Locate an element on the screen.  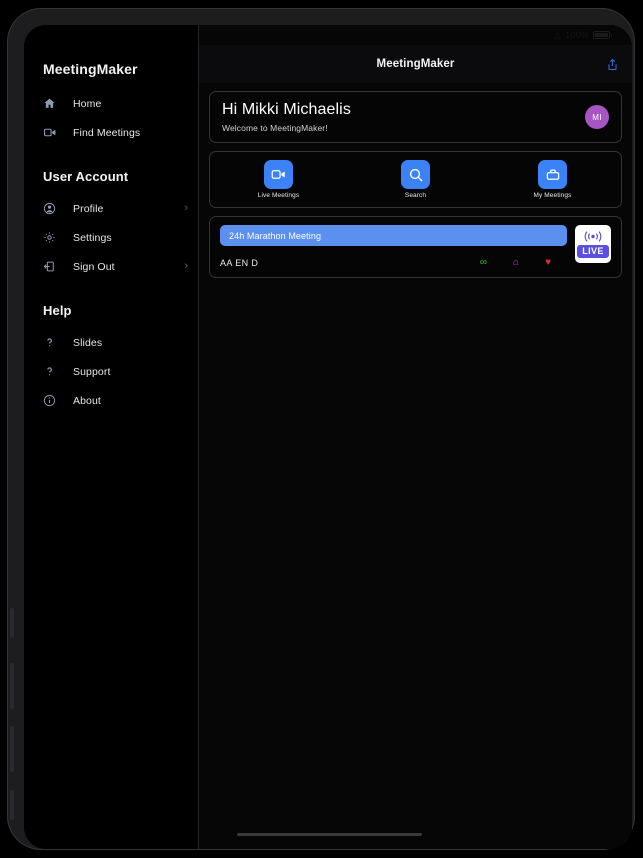
volume-down-button is located at coordinates (12, 749).